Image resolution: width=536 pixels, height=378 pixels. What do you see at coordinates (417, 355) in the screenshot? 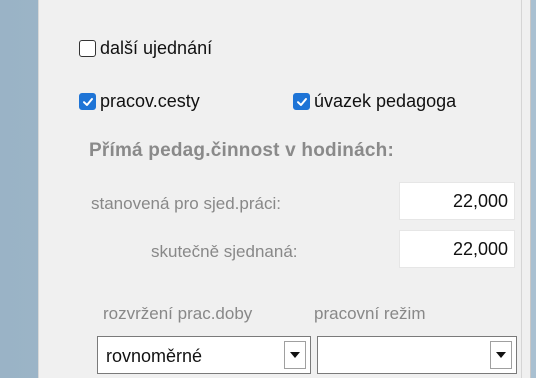
I see `rezim-select` at bounding box center [417, 355].